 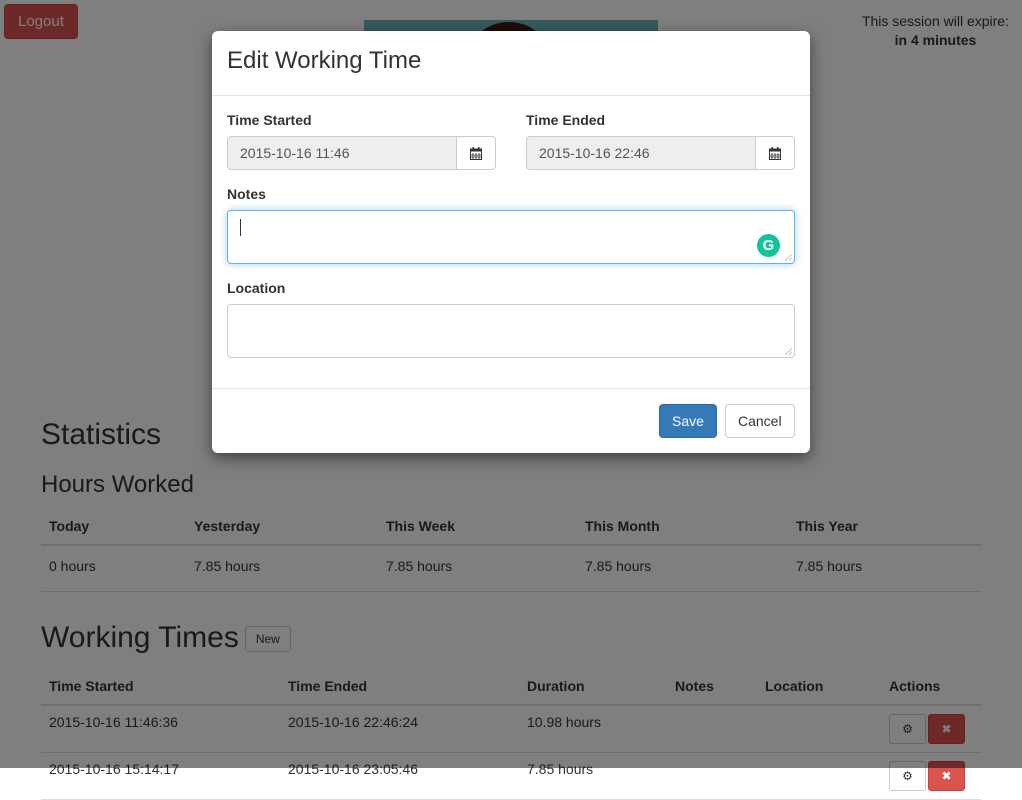 I want to click on notes-label: Notes, so click(x=246, y=194).